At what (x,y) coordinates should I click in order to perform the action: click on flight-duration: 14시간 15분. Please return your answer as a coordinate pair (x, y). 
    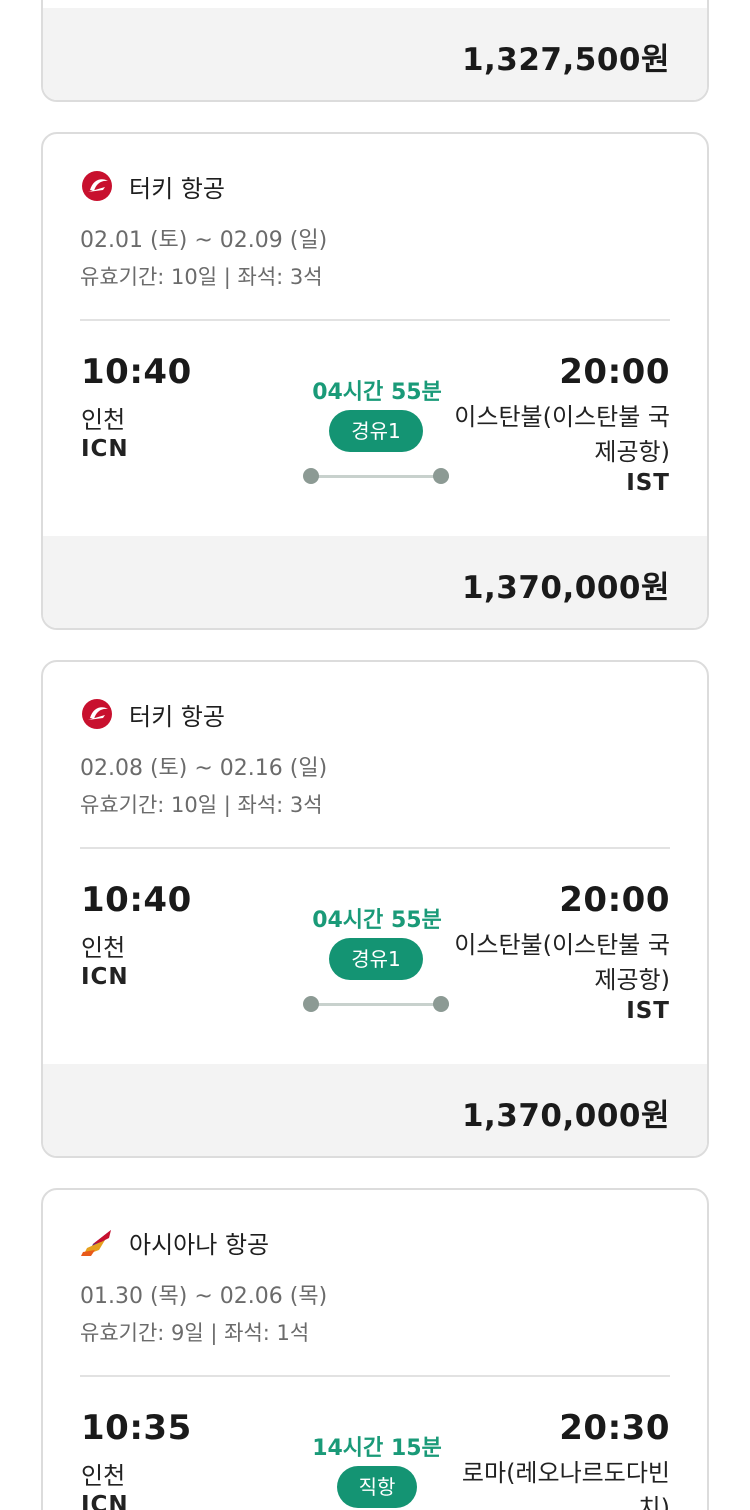
    Looking at the image, I should click on (377, 1448).